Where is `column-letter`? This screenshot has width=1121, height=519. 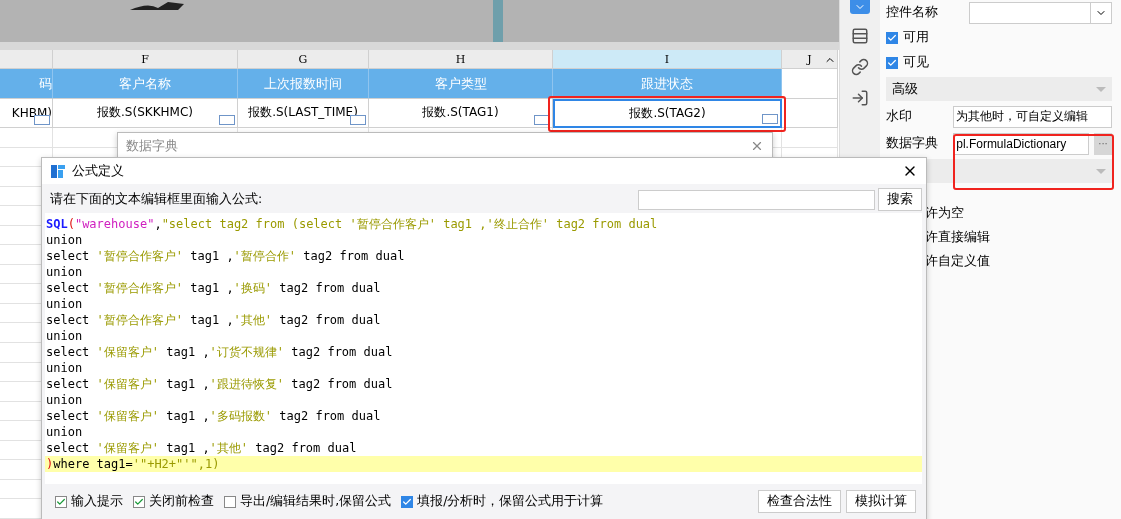 column-letter is located at coordinates (26, 59).